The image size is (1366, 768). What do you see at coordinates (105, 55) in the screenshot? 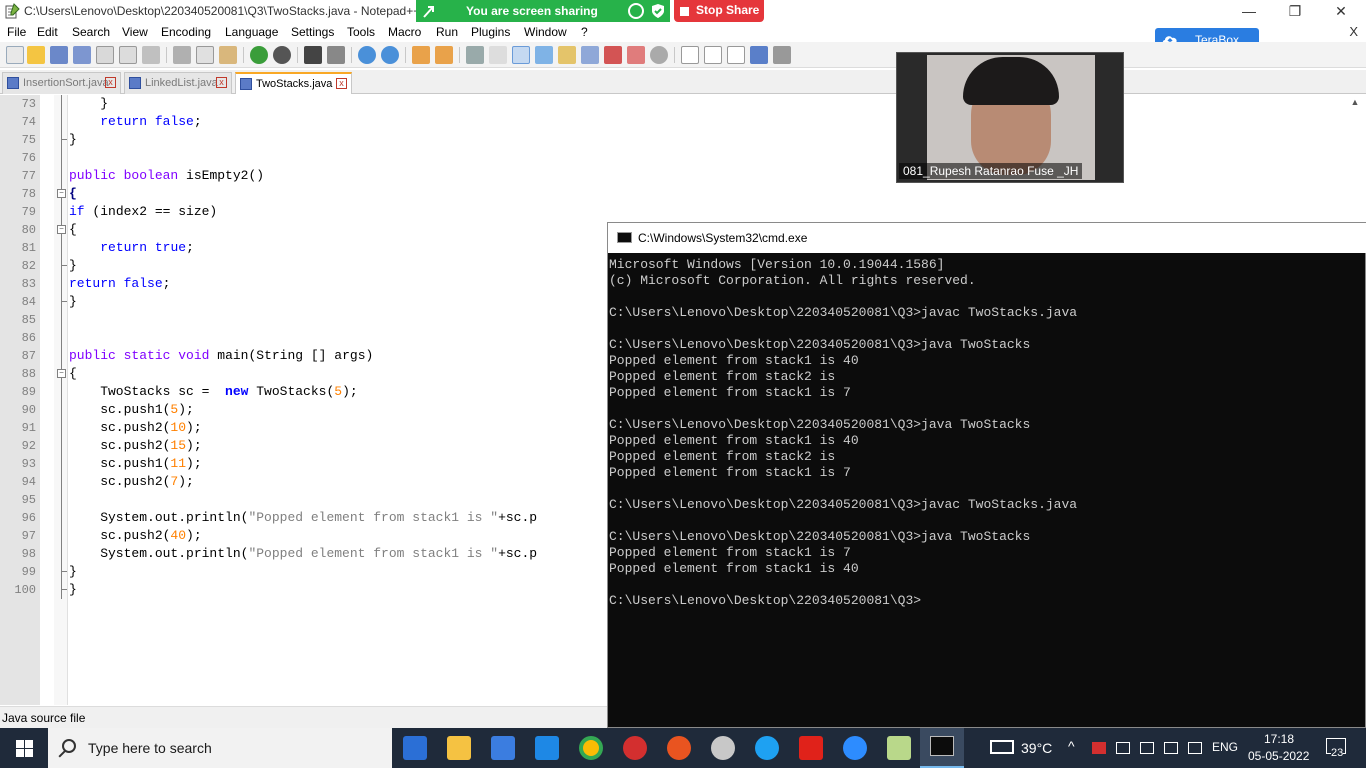
I see `close-file-icon` at bounding box center [105, 55].